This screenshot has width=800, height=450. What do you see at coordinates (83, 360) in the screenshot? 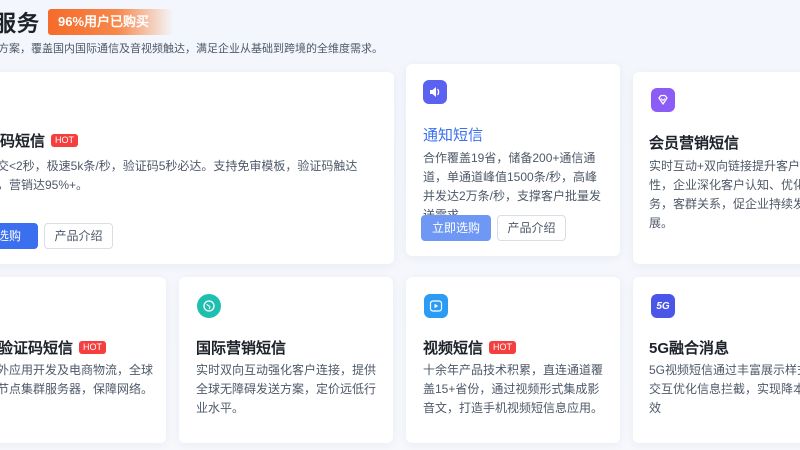
I see `product-card-intl-verification-sms: 验证码短信 HOT 海外应用开发及电商物流，全球百节点集群服务器，保障网络。` at bounding box center [83, 360].